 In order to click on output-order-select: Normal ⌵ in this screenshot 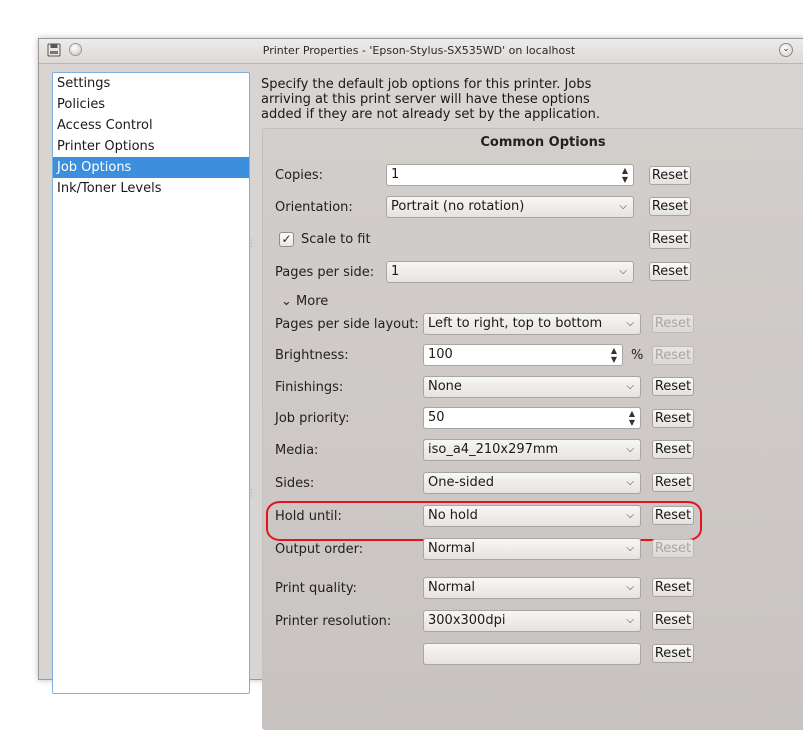, I will do `click(532, 549)`.